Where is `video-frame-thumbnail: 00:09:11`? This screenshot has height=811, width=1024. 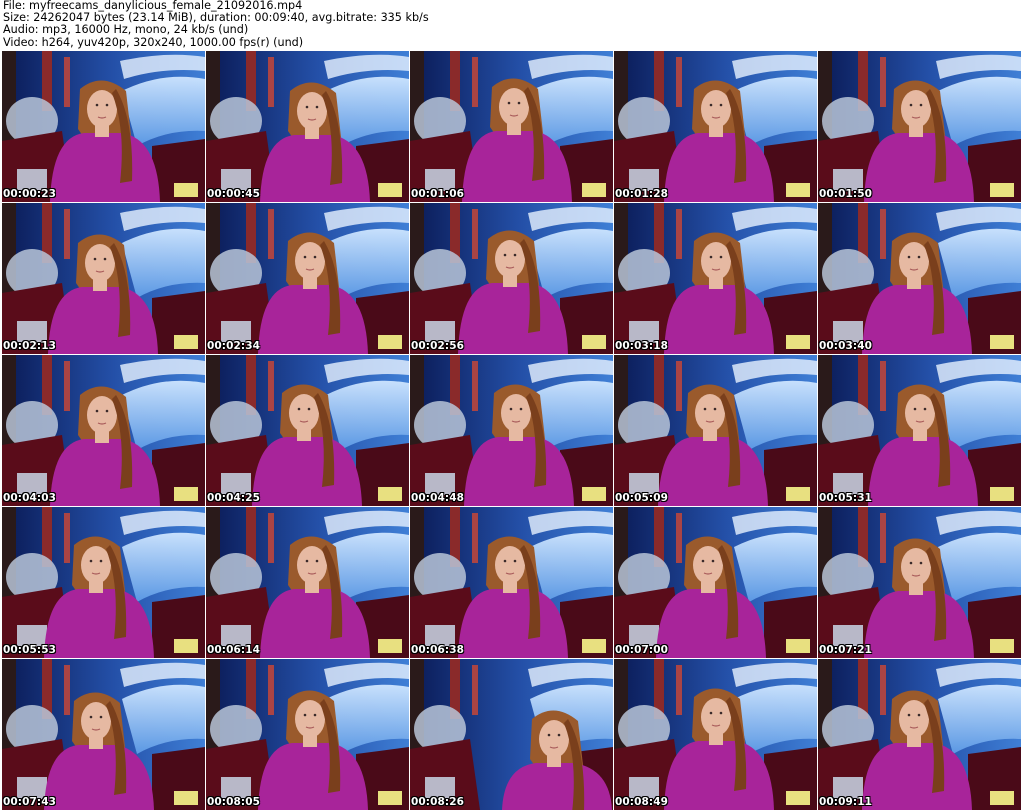 video-frame-thumbnail: 00:09:11 is located at coordinates (919, 734).